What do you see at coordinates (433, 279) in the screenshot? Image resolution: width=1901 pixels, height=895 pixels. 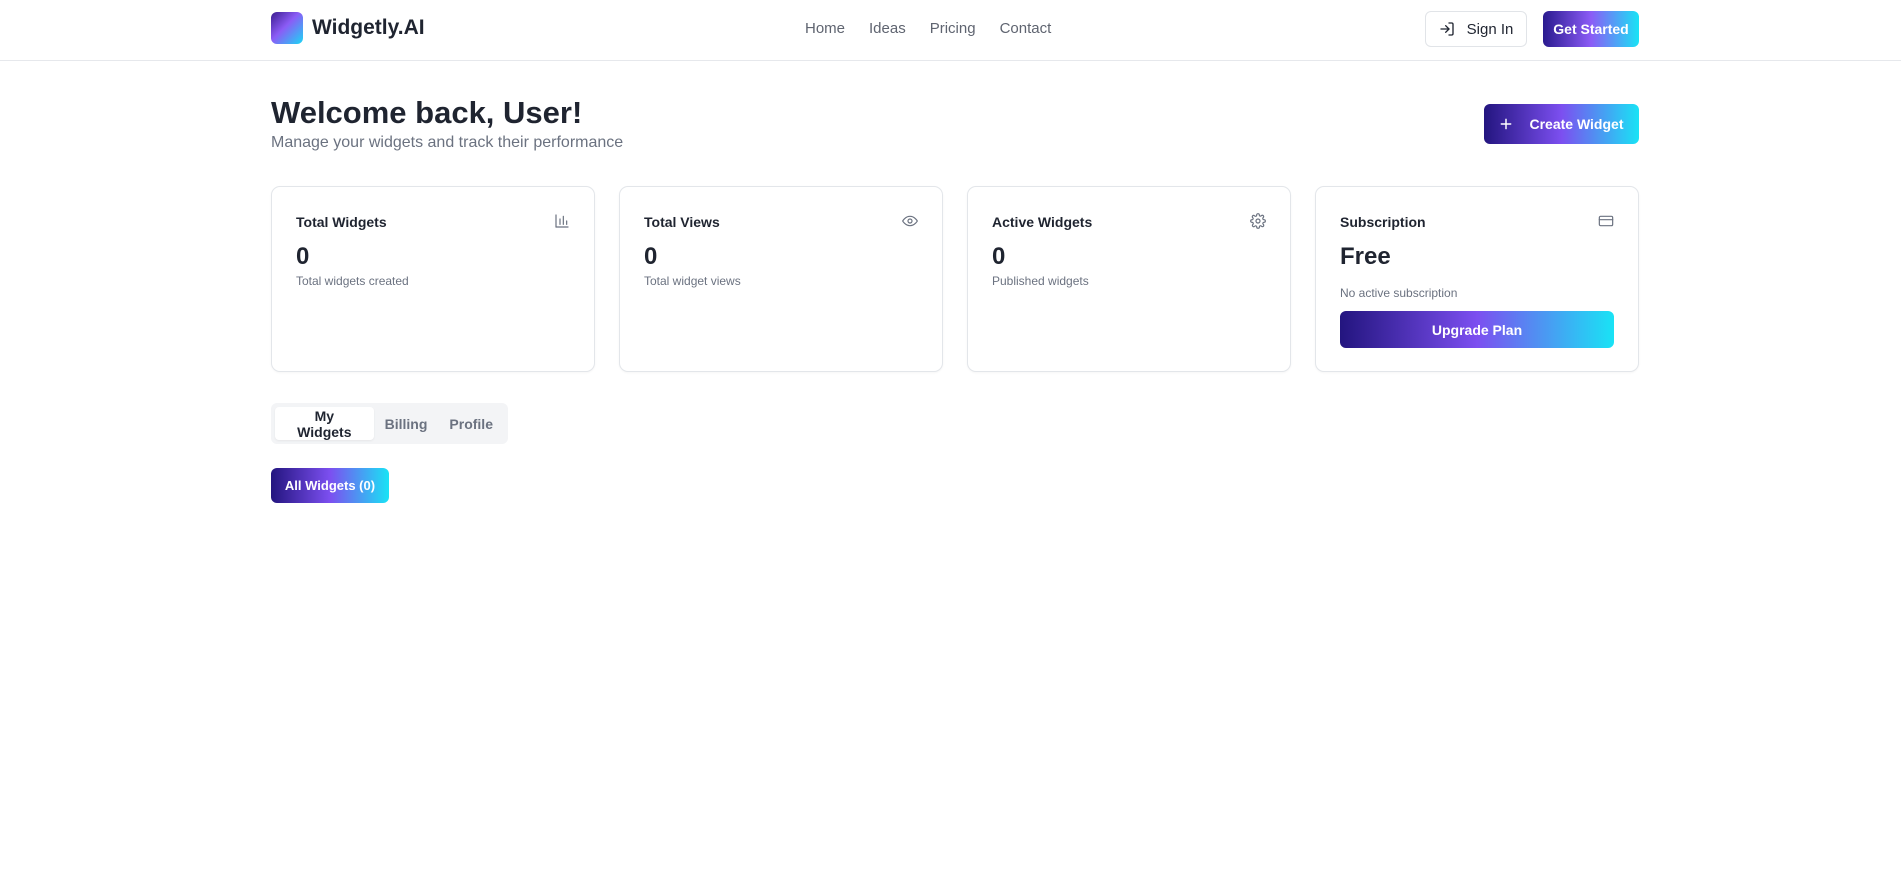 I see `stat-card-total-widgets: Total Widgets 0 Total widgets created` at bounding box center [433, 279].